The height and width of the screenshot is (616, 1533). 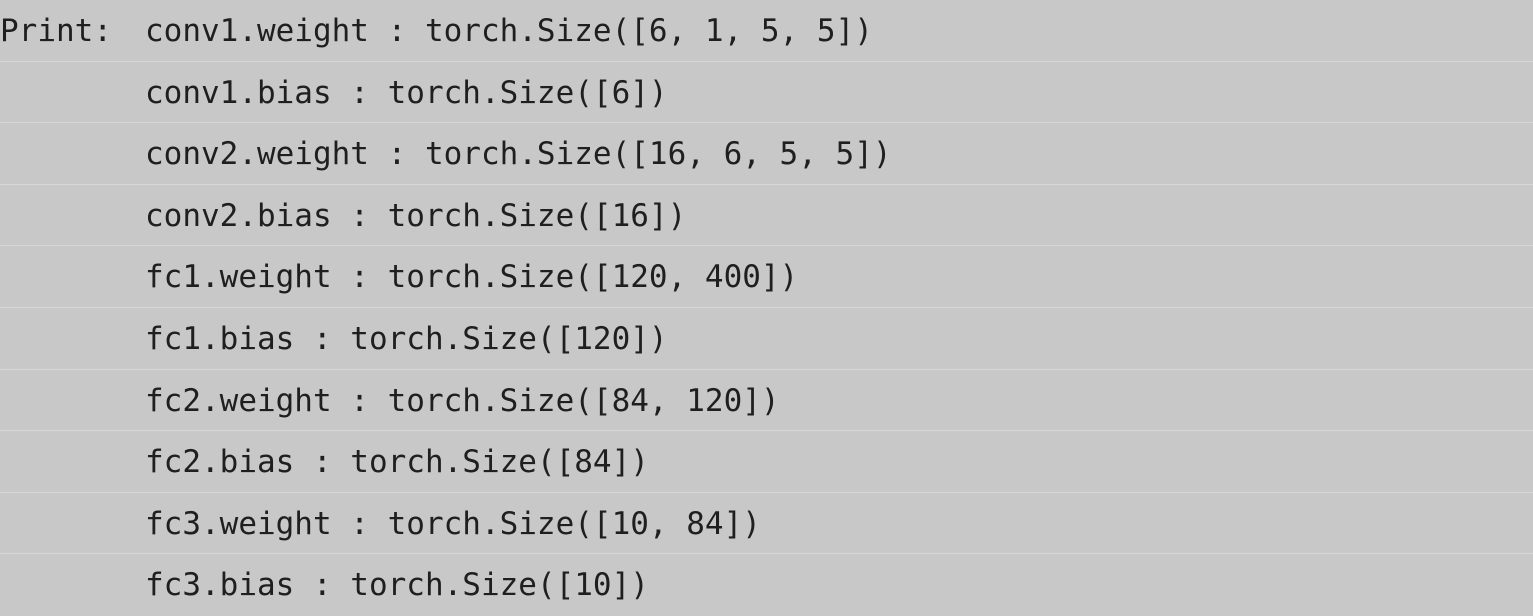 What do you see at coordinates (766, 462) in the screenshot?
I see `output-line: fc2.bias : torch.Size([84])` at bounding box center [766, 462].